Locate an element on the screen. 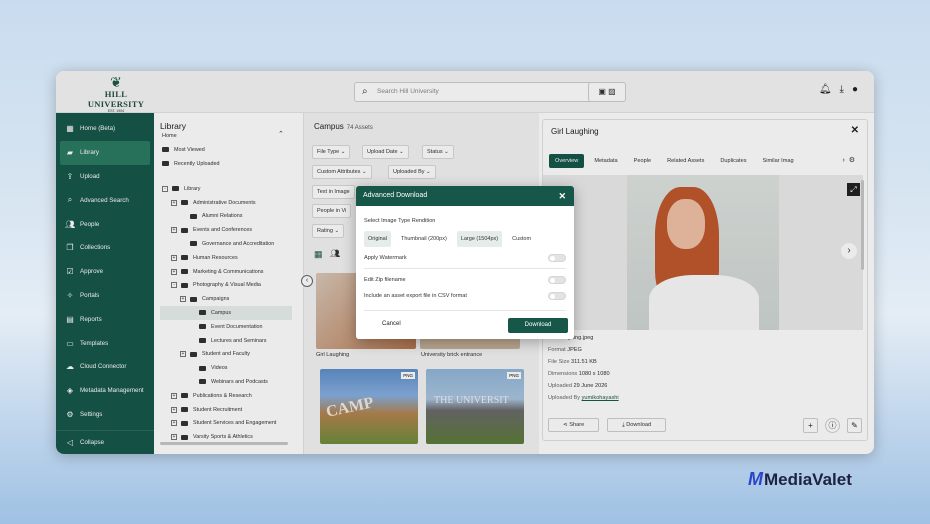  rendition-option: Custom is located at coordinates (521, 239).